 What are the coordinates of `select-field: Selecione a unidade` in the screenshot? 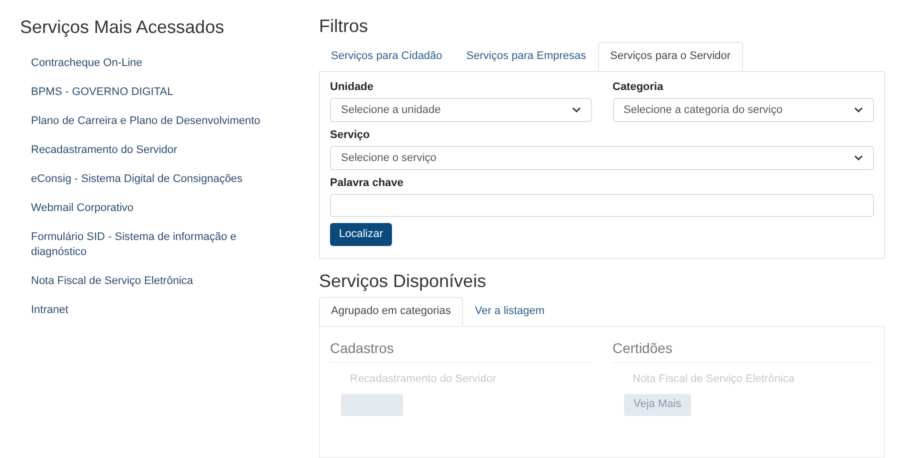 It's located at (461, 110).